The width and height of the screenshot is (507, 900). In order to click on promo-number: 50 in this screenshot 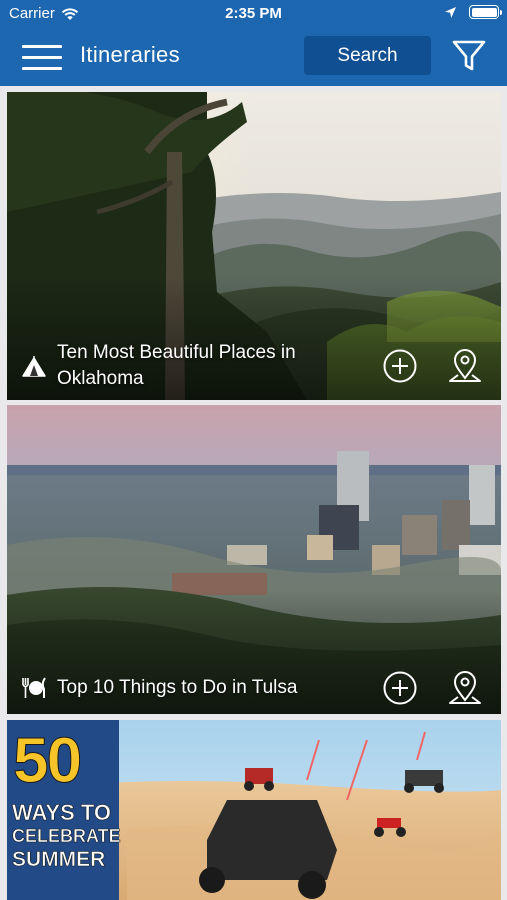, I will do `click(47, 760)`.